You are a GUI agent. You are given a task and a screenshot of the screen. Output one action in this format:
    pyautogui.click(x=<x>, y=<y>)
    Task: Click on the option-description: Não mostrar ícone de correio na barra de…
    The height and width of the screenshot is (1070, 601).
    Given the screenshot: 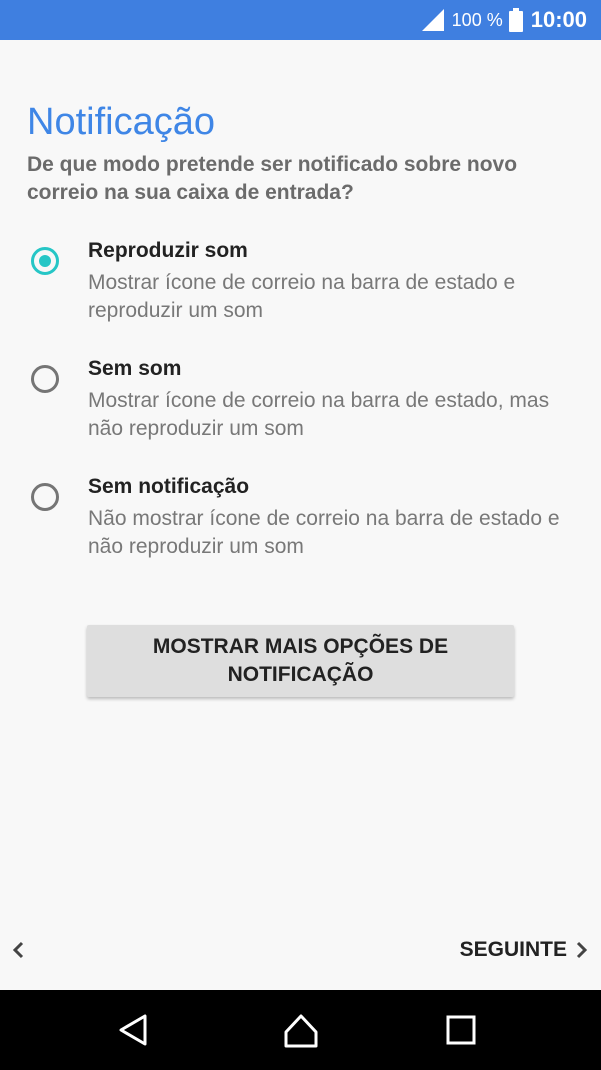 What is the action you would take?
    pyautogui.click(x=324, y=532)
    